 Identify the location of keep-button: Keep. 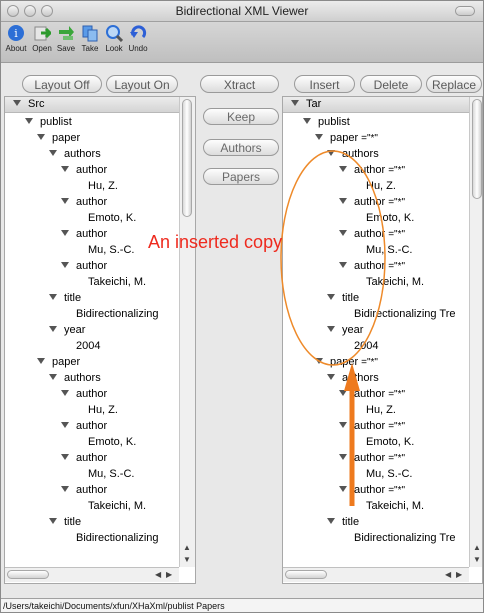
(241, 116).